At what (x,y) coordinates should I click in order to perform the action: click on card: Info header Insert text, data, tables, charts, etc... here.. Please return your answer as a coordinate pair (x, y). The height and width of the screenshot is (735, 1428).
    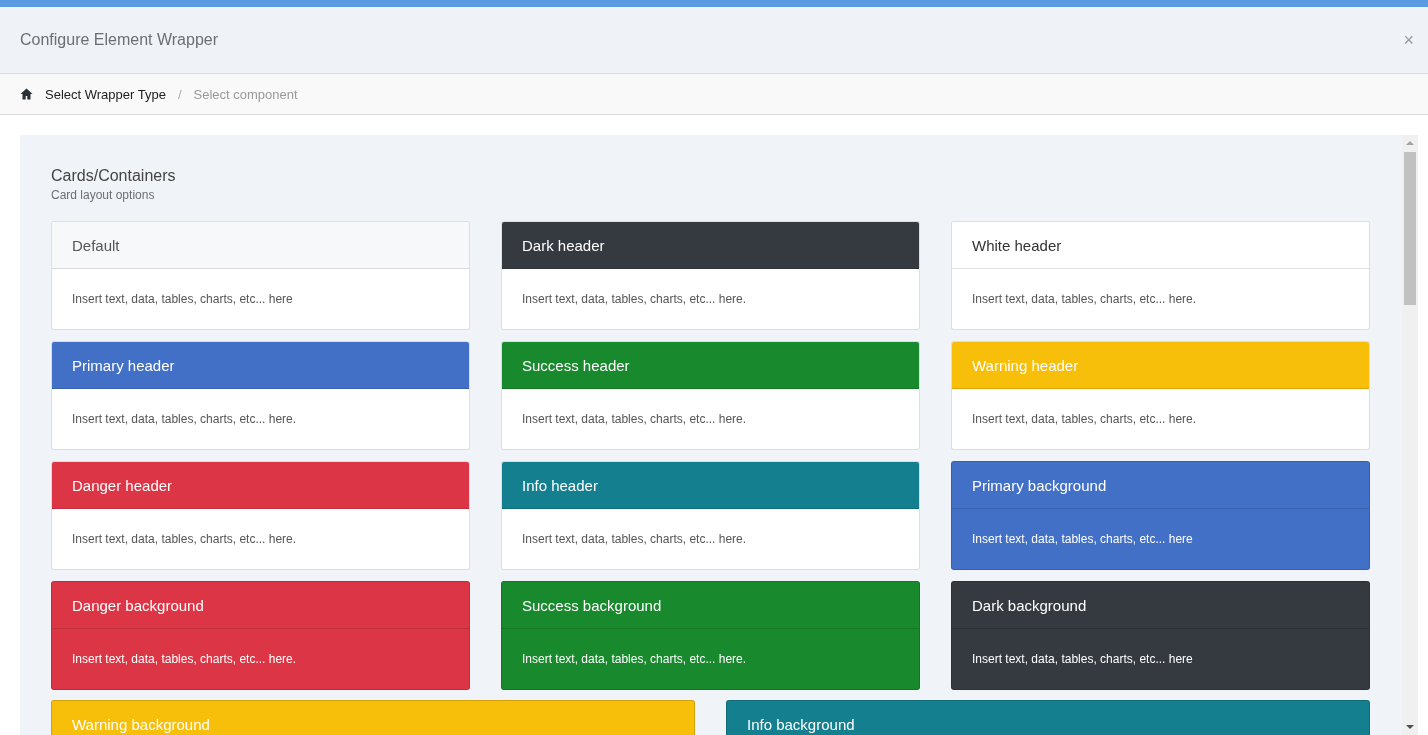
    Looking at the image, I should click on (710, 515).